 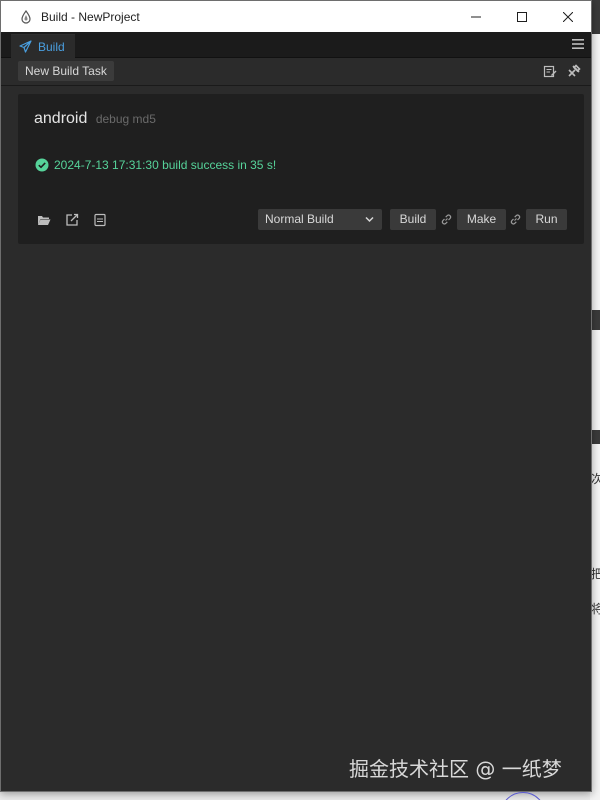 I want to click on minimize-button, so click(x=476, y=16).